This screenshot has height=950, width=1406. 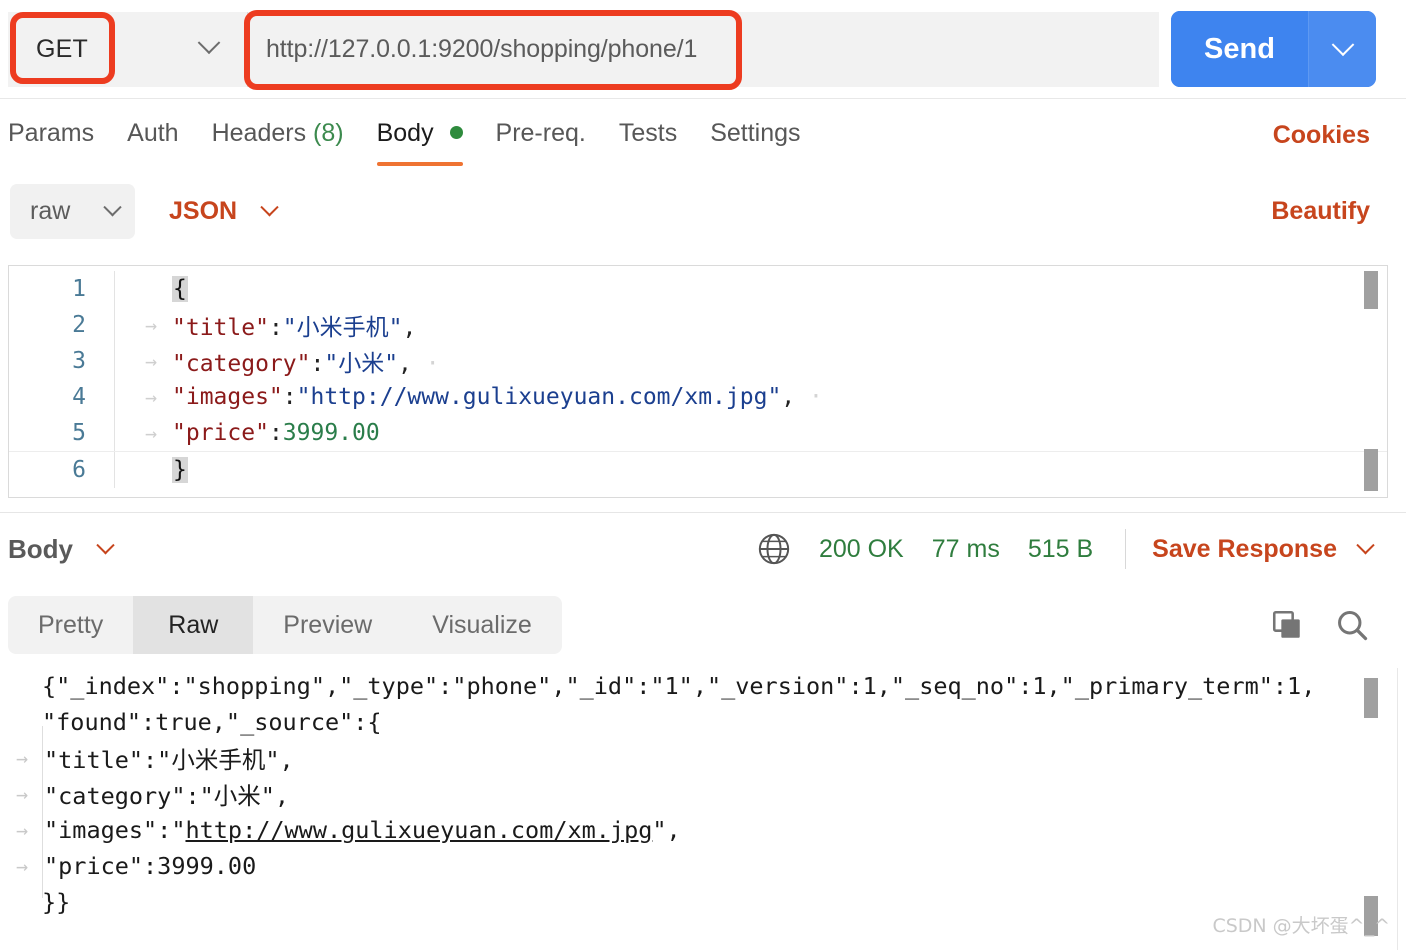 I want to click on cookies-link: Cookies, so click(x=1321, y=135).